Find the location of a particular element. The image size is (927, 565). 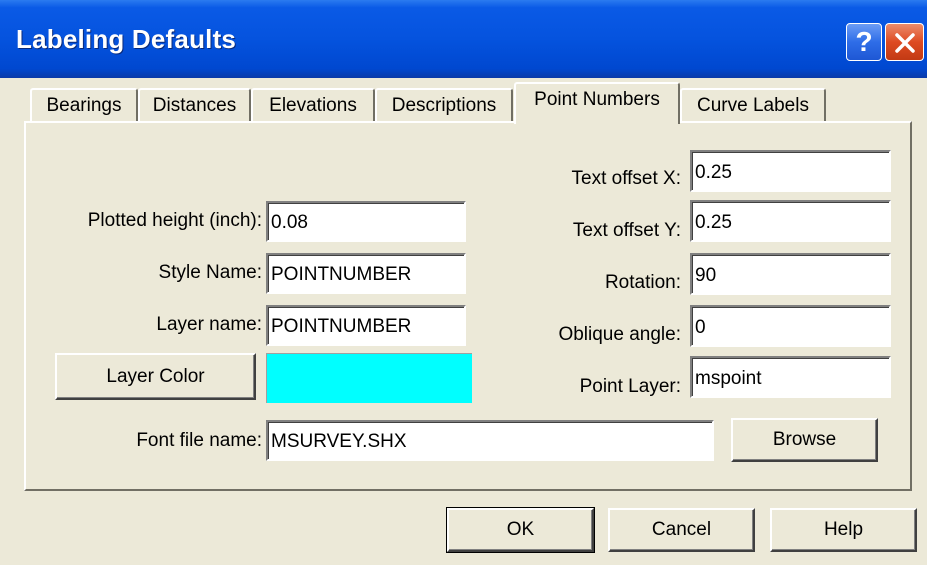

close-x-glyph is located at coordinates (905, 43).